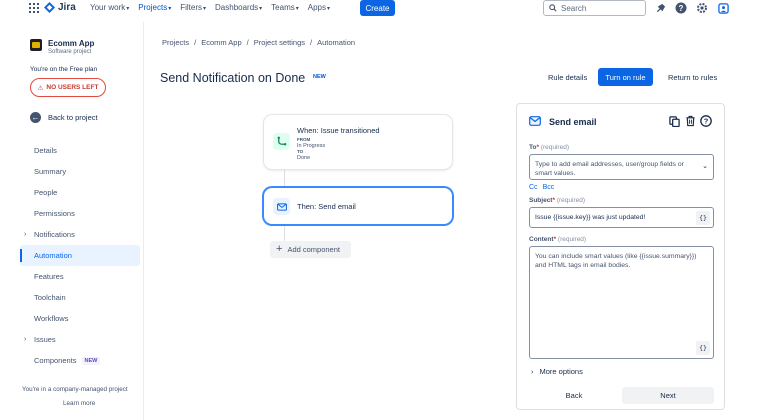  Describe the element at coordinates (67, 7) in the screenshot. I see `product-name: Jira` at that location.